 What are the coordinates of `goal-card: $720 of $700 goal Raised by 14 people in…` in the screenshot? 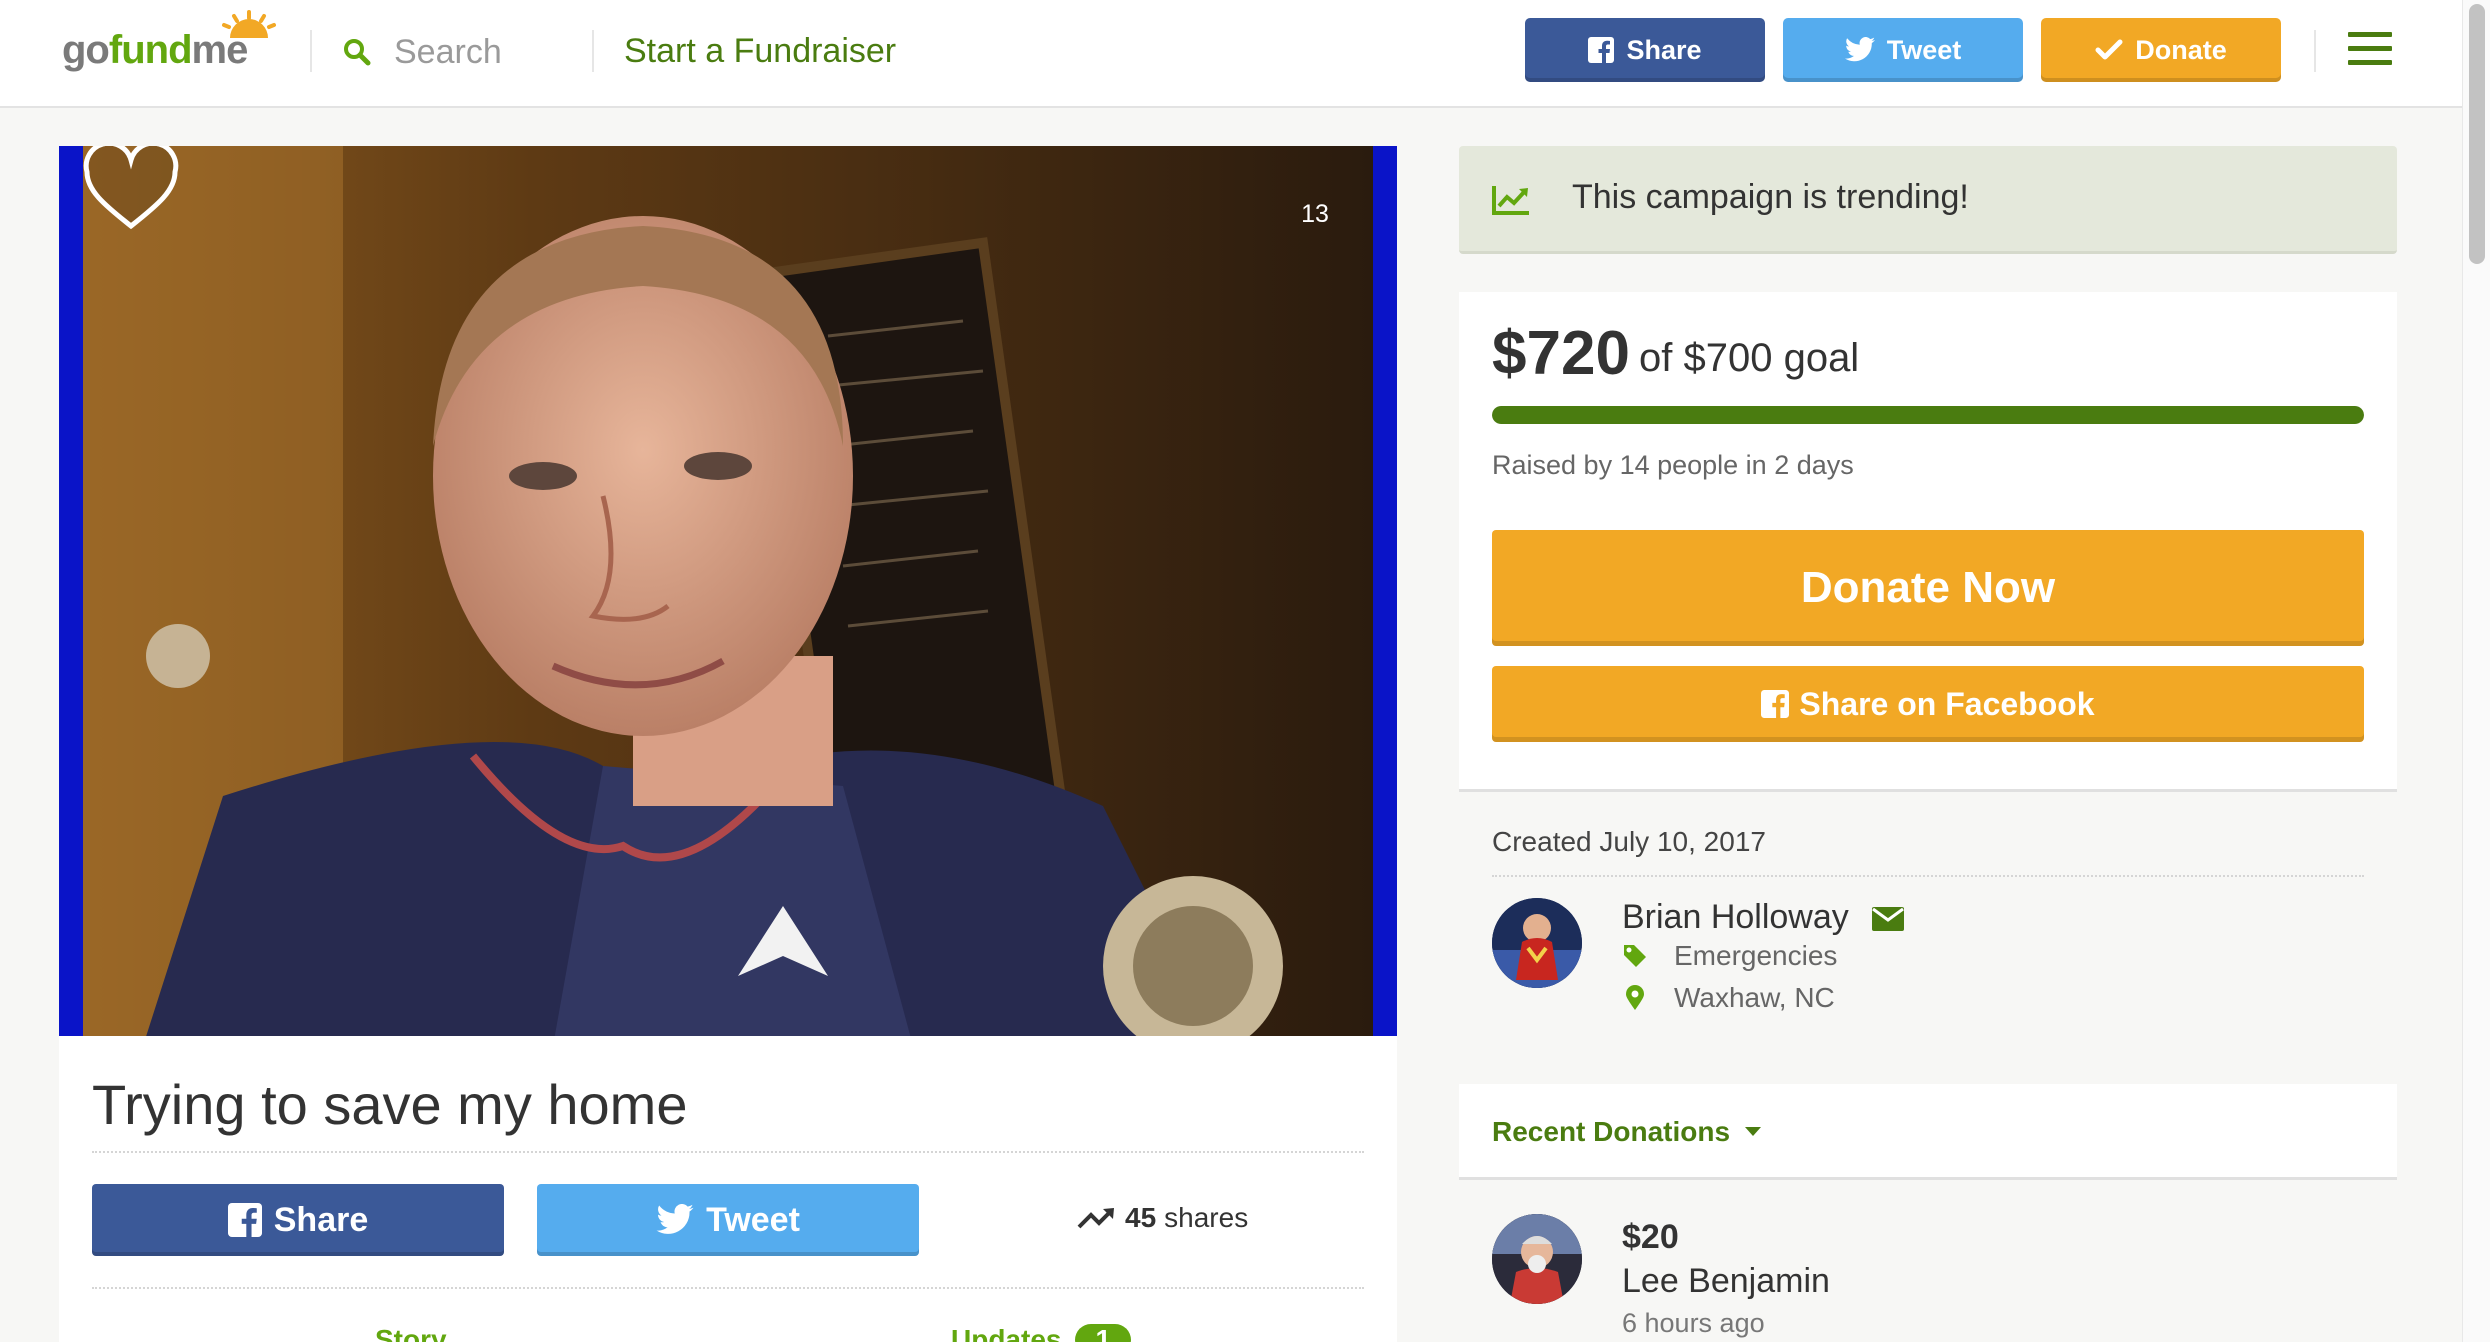 It's located at (1928, 542).